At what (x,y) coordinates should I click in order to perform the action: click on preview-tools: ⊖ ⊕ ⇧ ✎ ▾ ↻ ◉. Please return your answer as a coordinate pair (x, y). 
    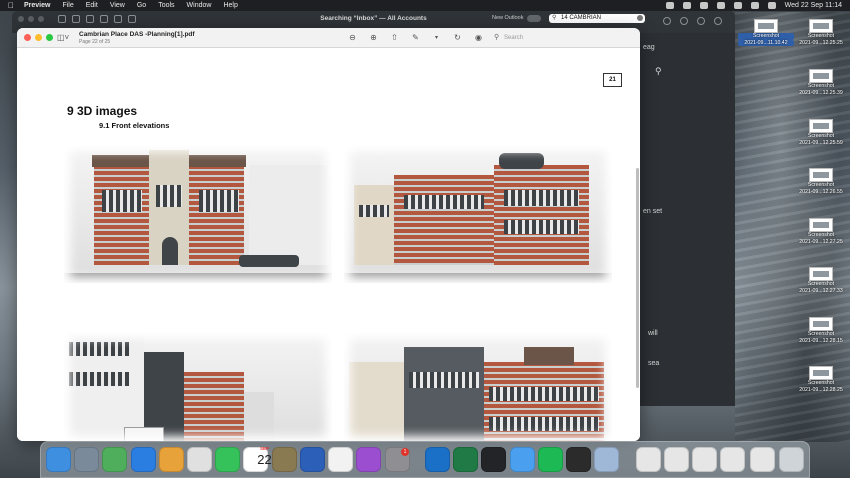
    Looking at the image, I should click on (415, 37).